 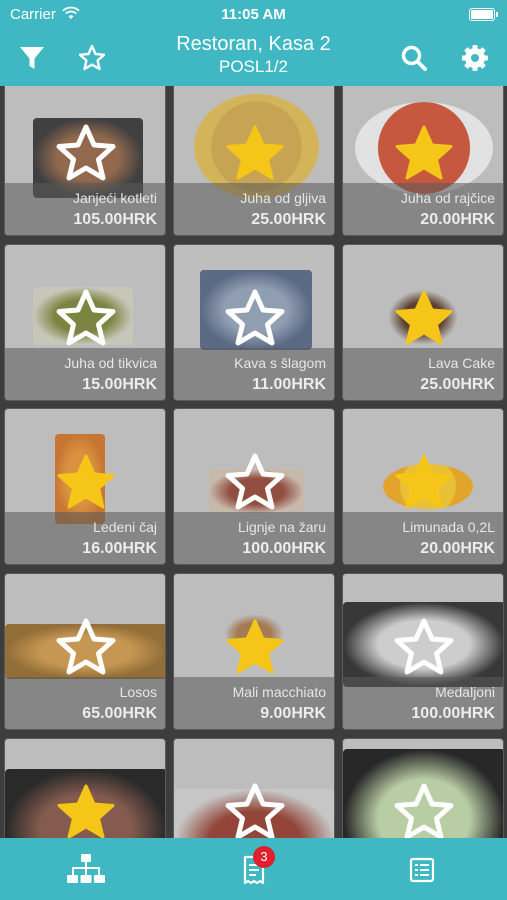 I want to click on product-price: 105.00HRK, so click(x=115, y=219).